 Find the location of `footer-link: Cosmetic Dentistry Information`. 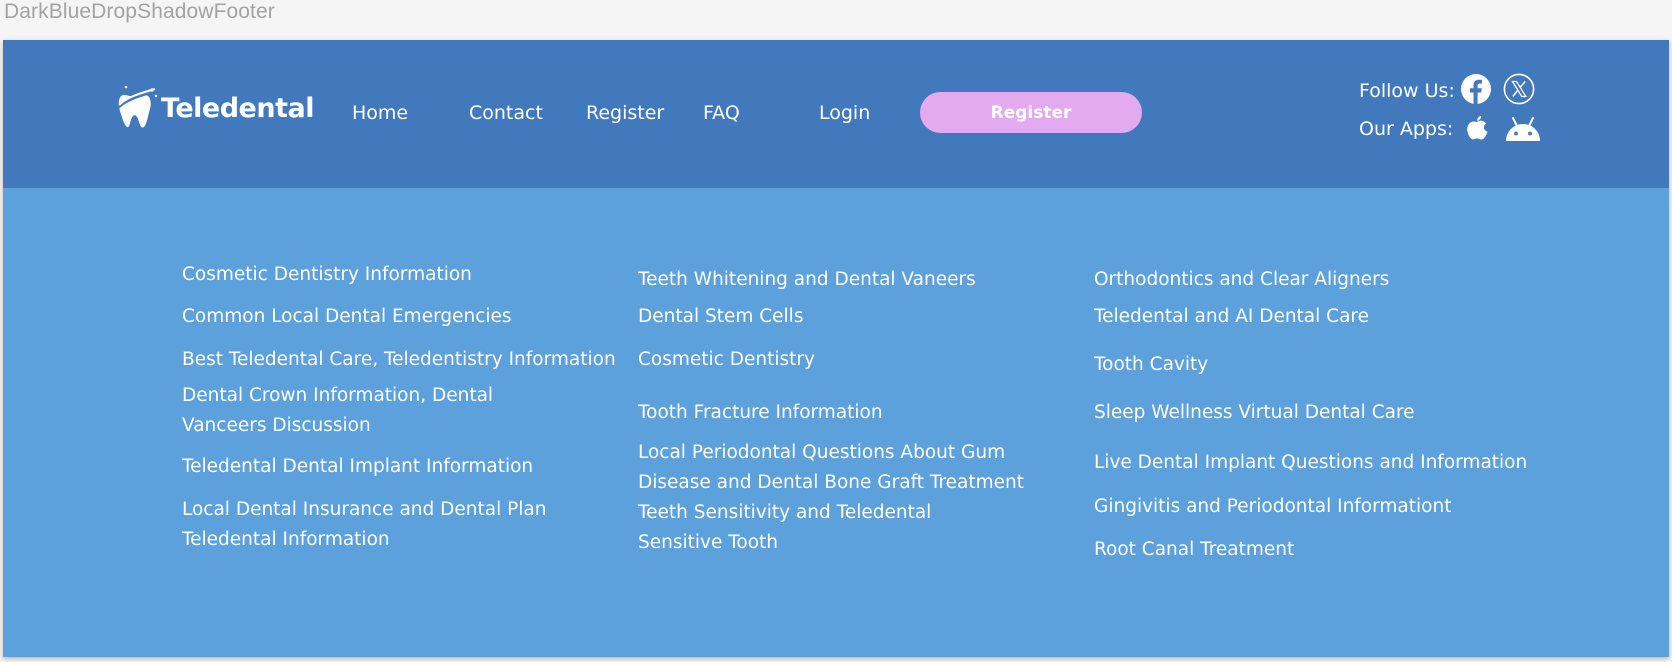

footer-link: Cosmetic Dentistry Information is located at coordinates (327, 275).